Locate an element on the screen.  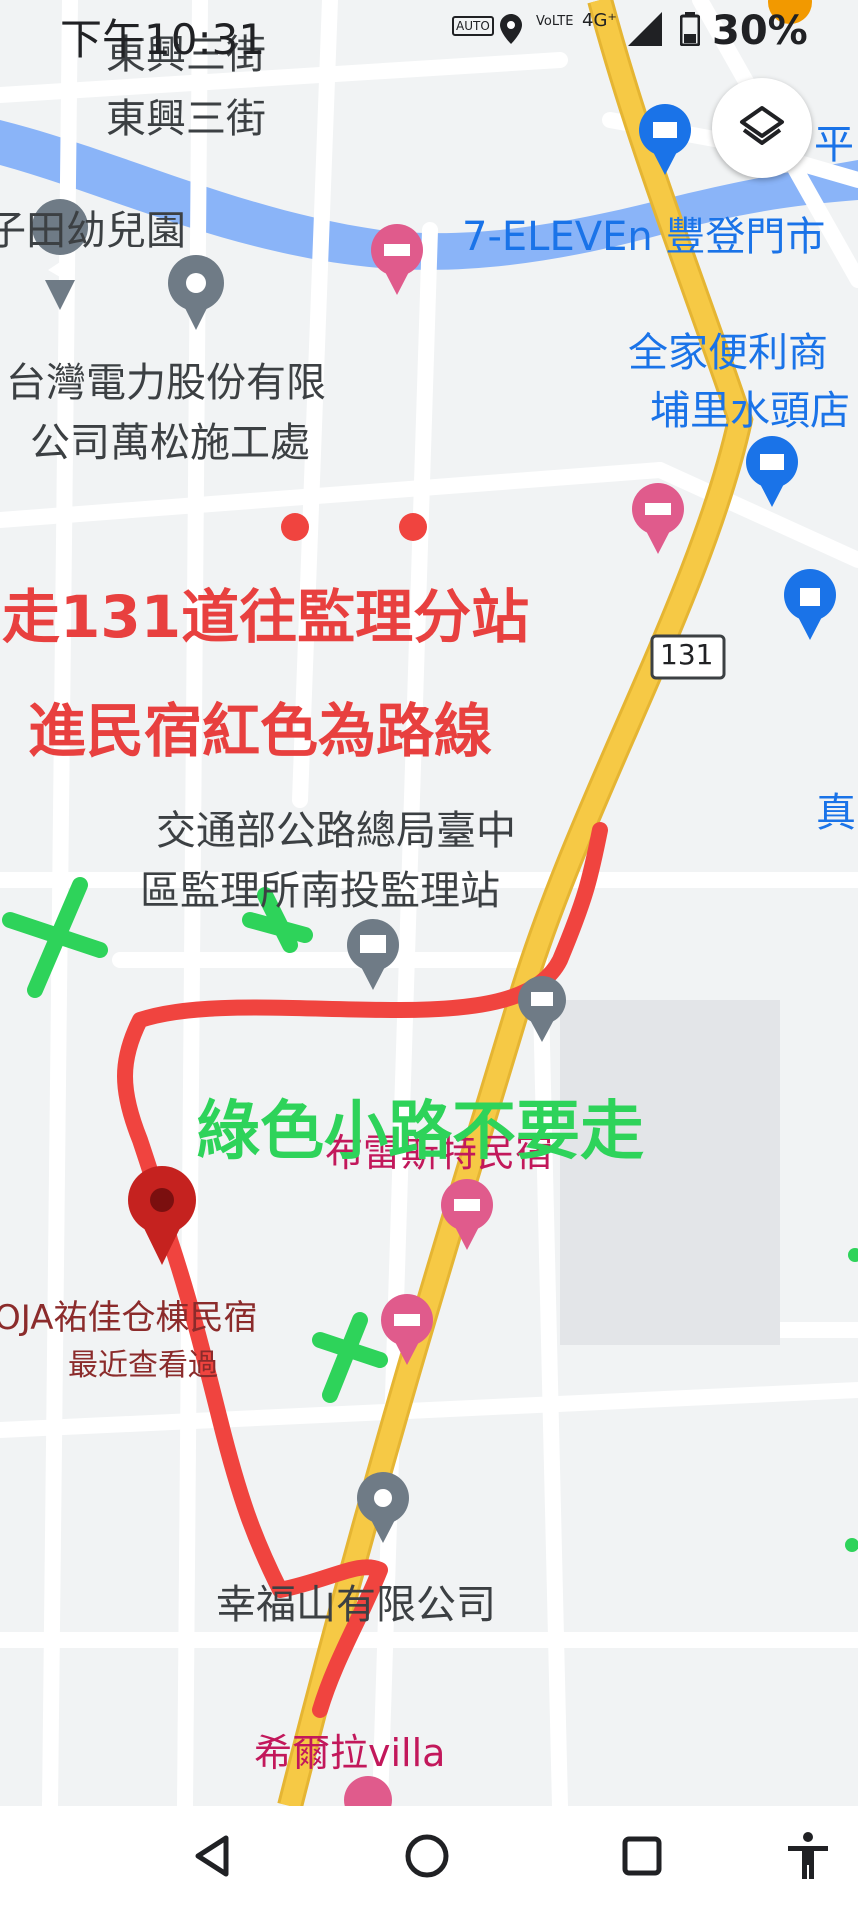
recents-icon is located at coordinates (642, 1858).